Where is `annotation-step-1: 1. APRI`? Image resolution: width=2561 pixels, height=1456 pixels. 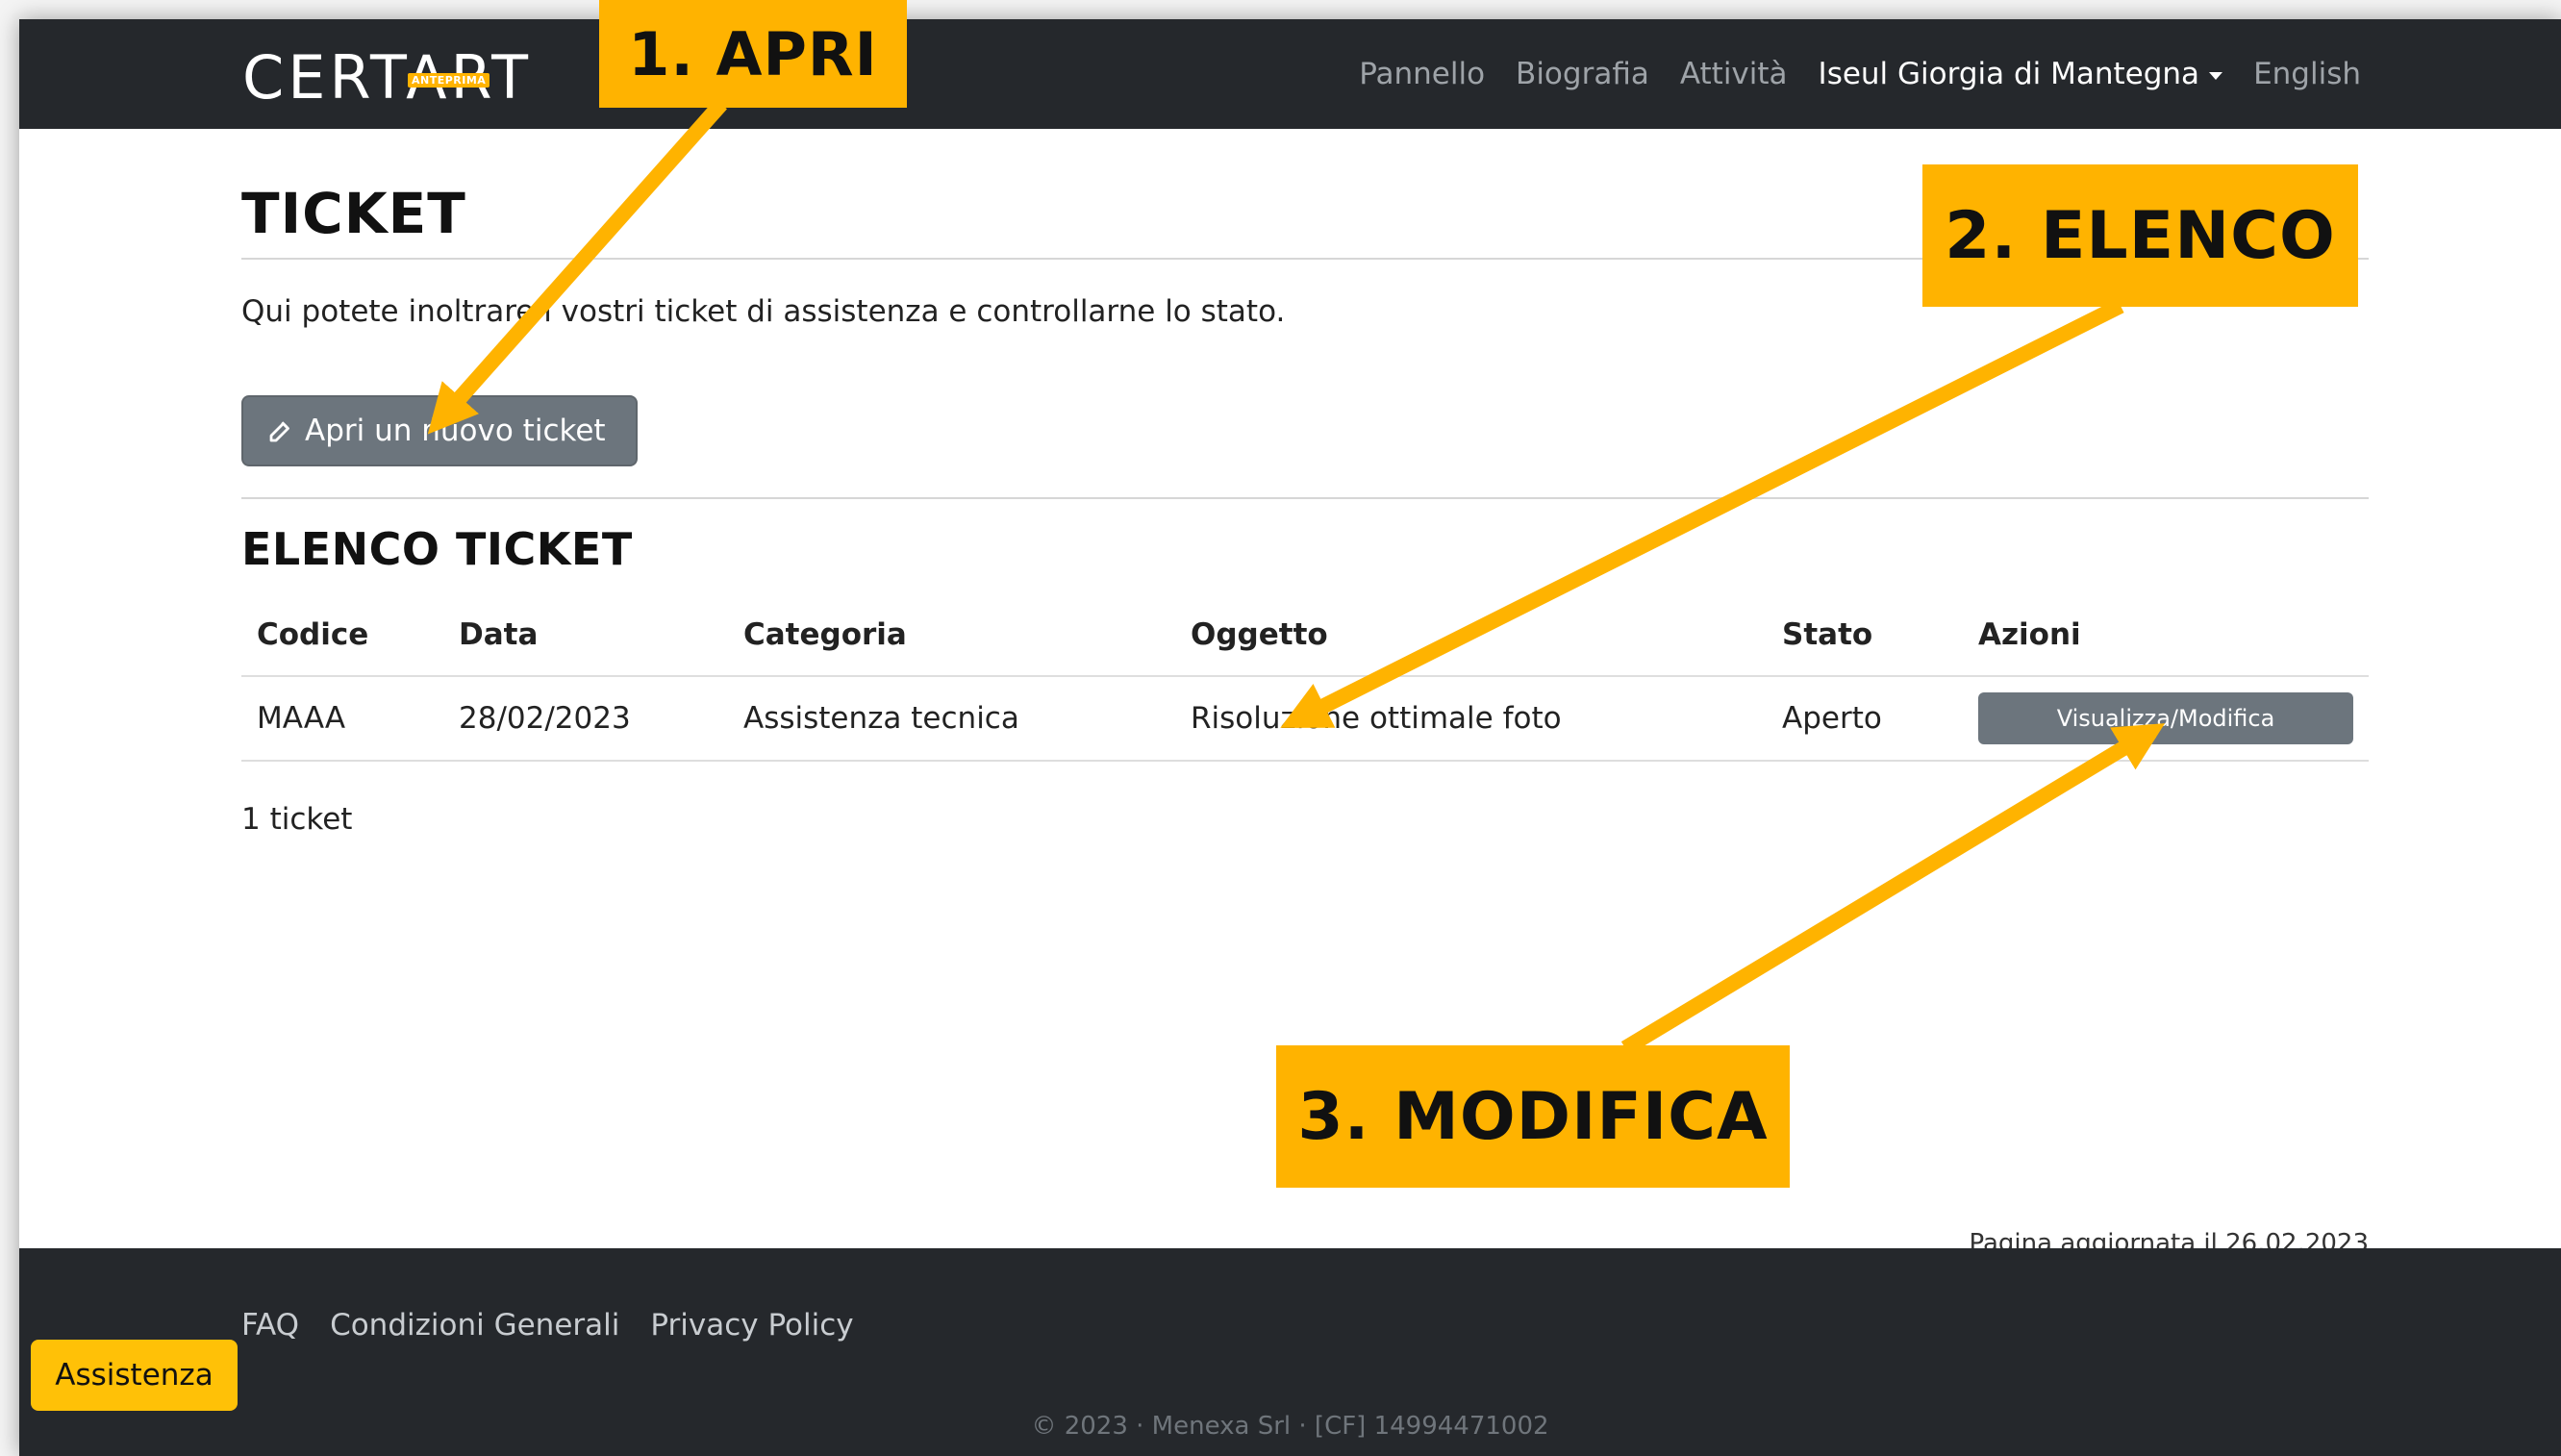 annotation-step-1: 1. APRI is located at coordinates (753, 54).